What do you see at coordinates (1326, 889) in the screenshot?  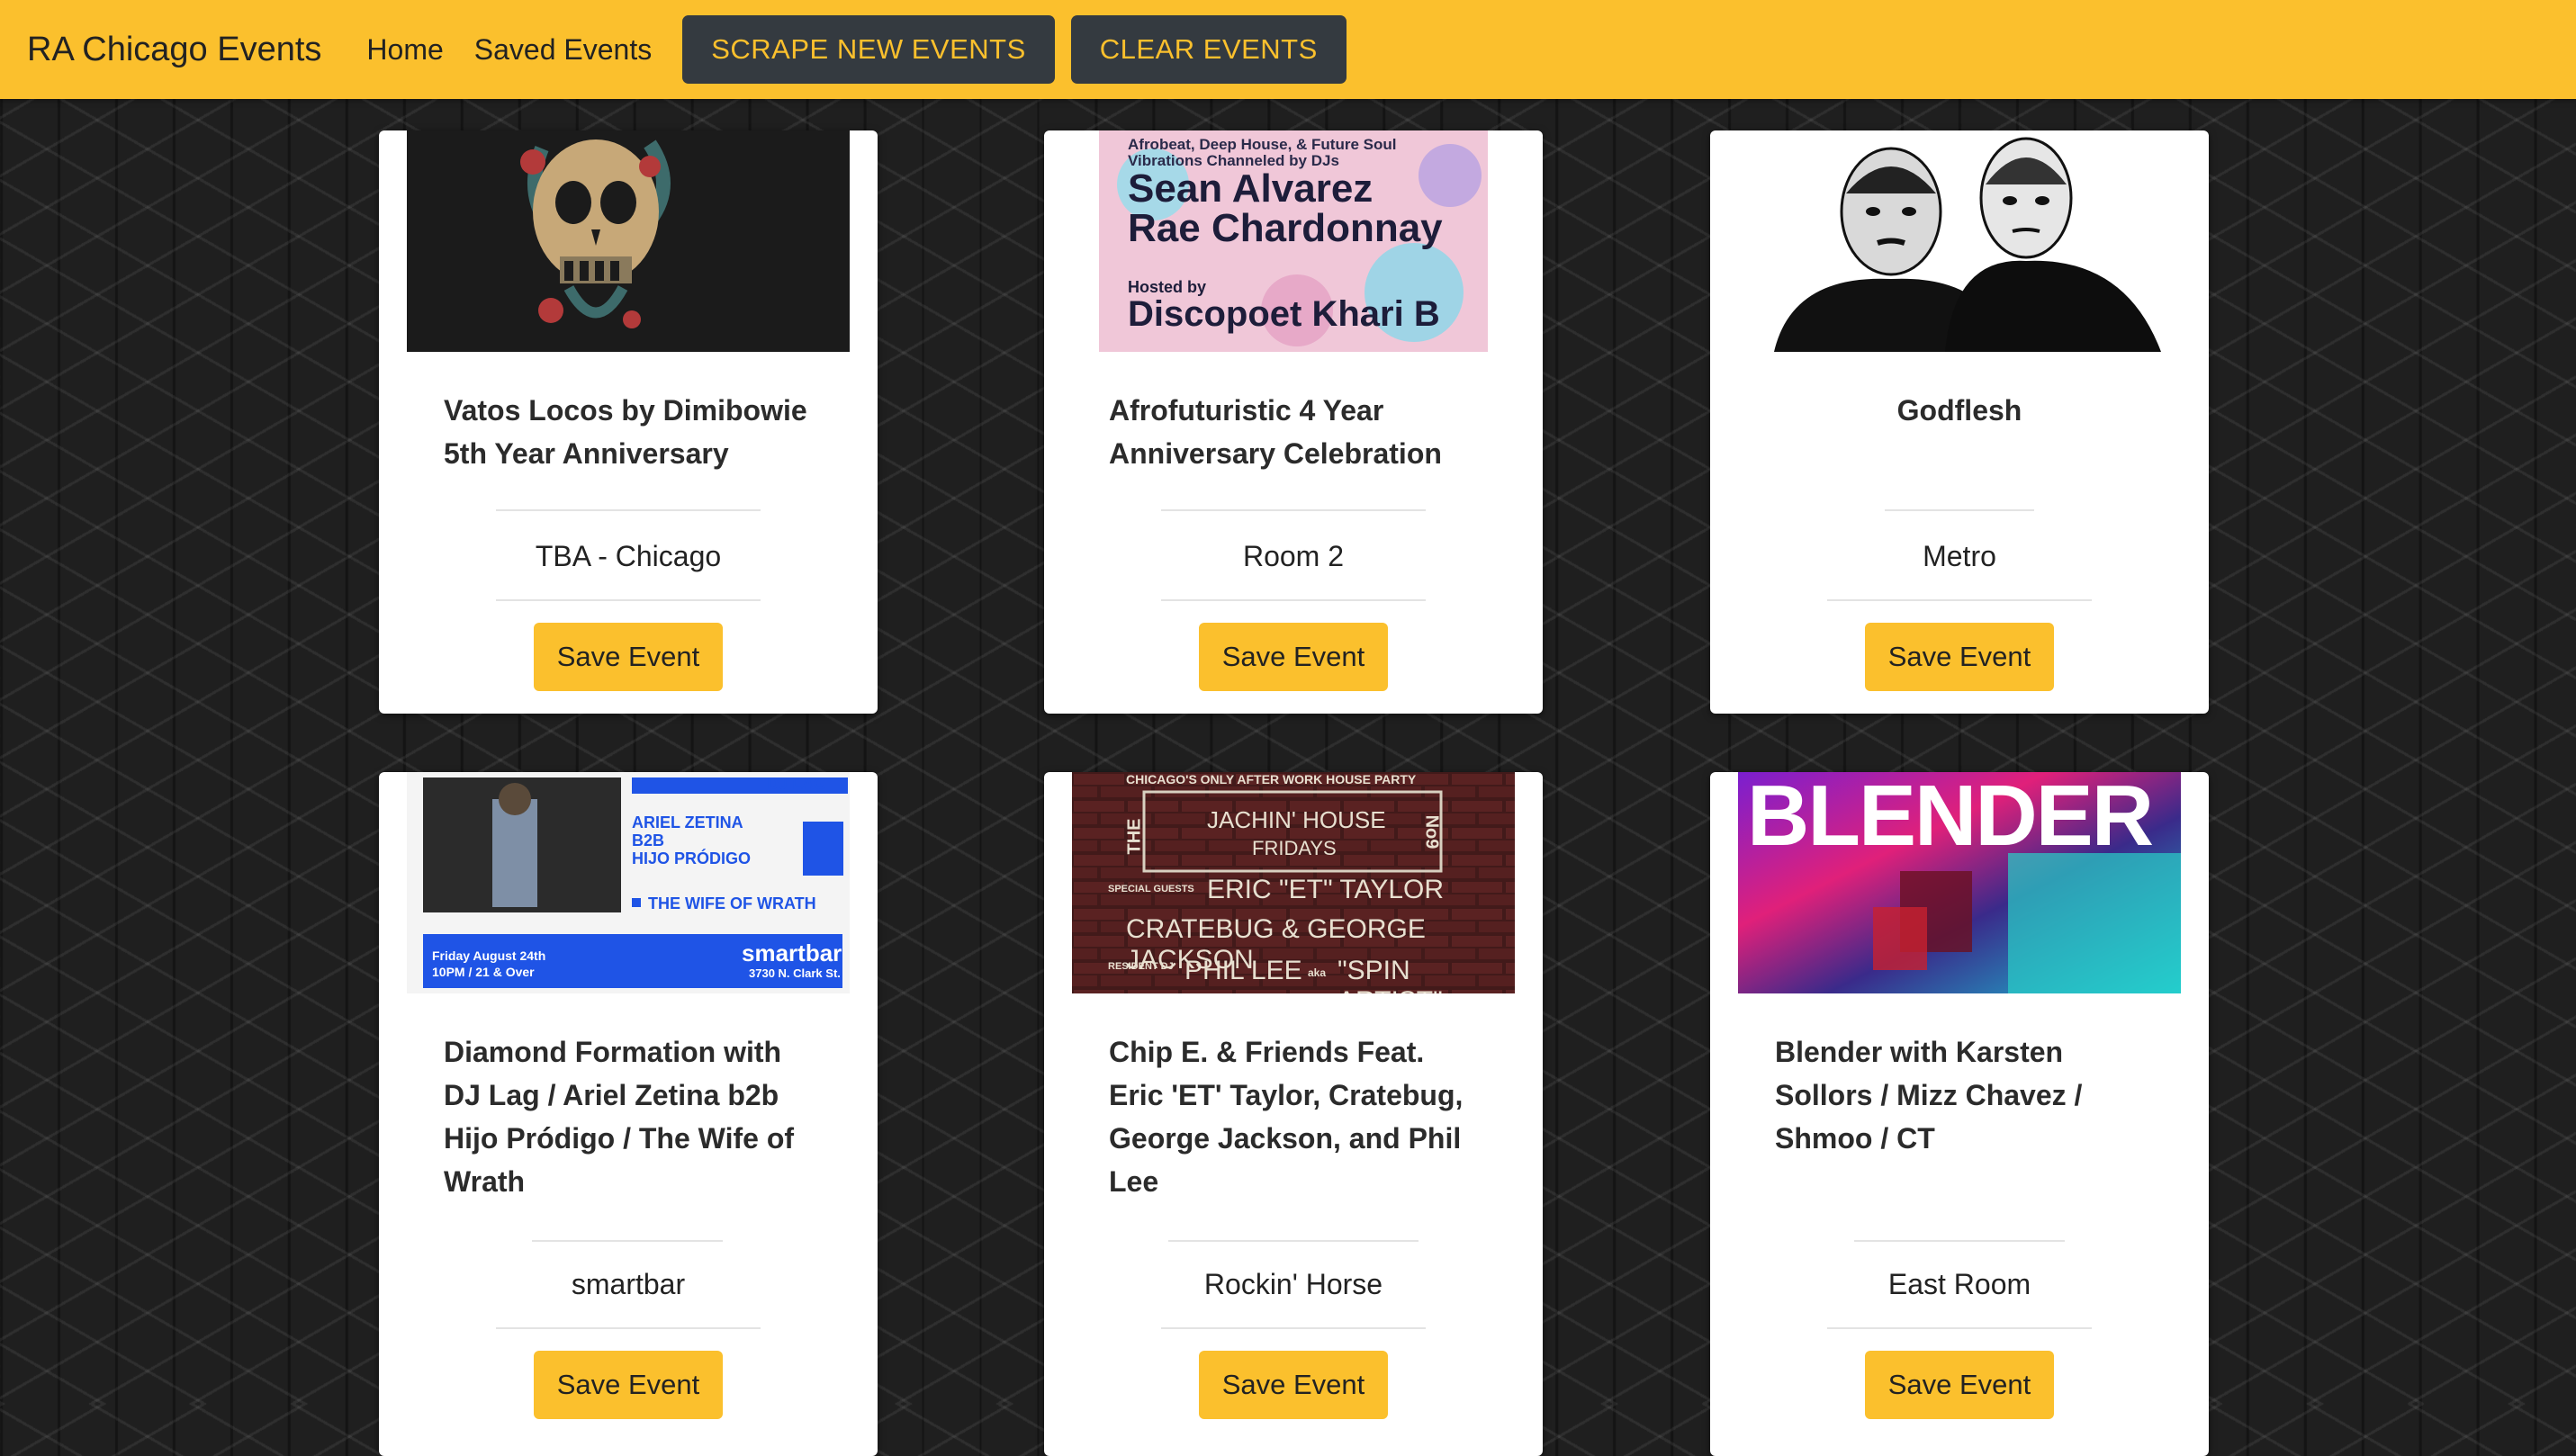 I see `poster-text: ERIC "ET" TAYLOR` at bounding box center [1326, 889].